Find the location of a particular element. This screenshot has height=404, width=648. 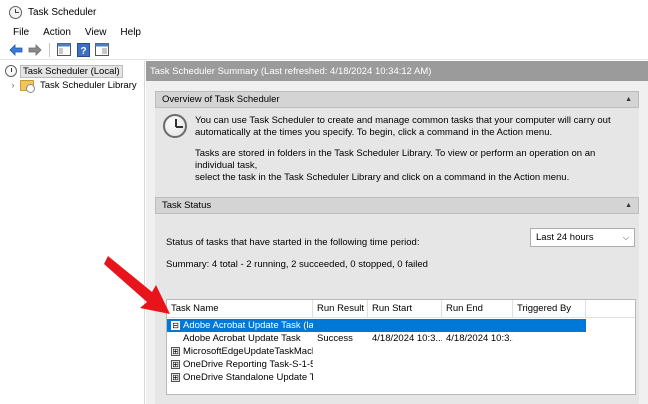

chevron-down-icon: ⌵ is located at coordinates (625, 237).